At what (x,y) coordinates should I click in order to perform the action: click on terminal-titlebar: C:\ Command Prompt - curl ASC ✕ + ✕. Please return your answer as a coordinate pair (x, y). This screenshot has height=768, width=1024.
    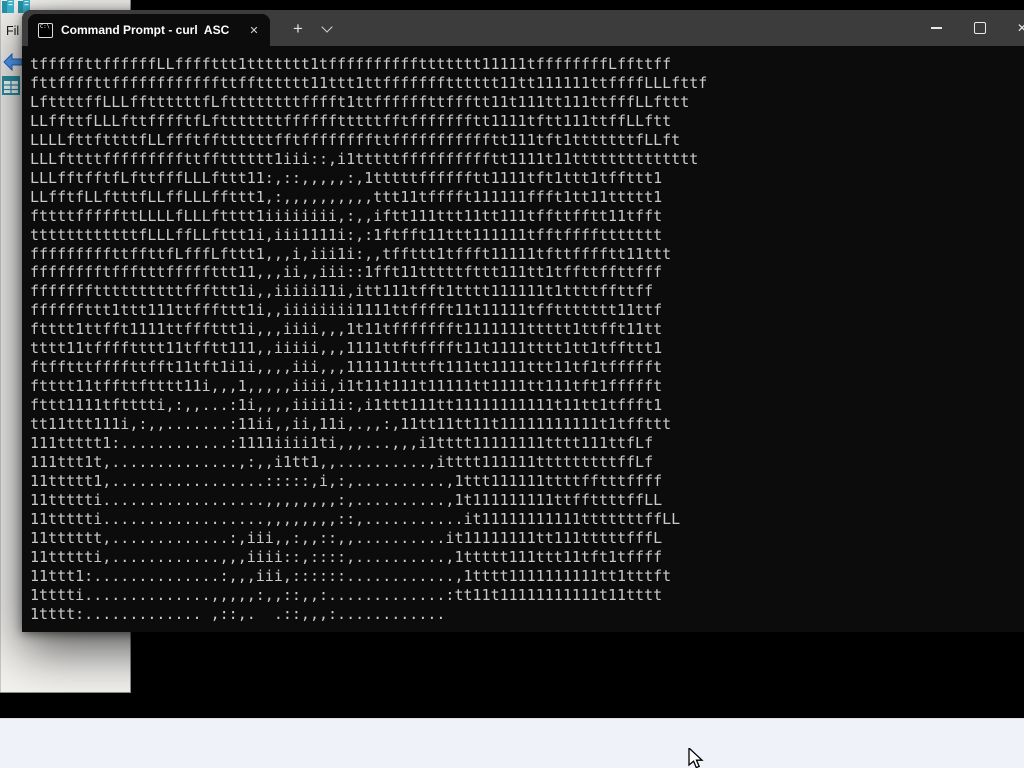
    Looking at the image, I should click on (523, 28).